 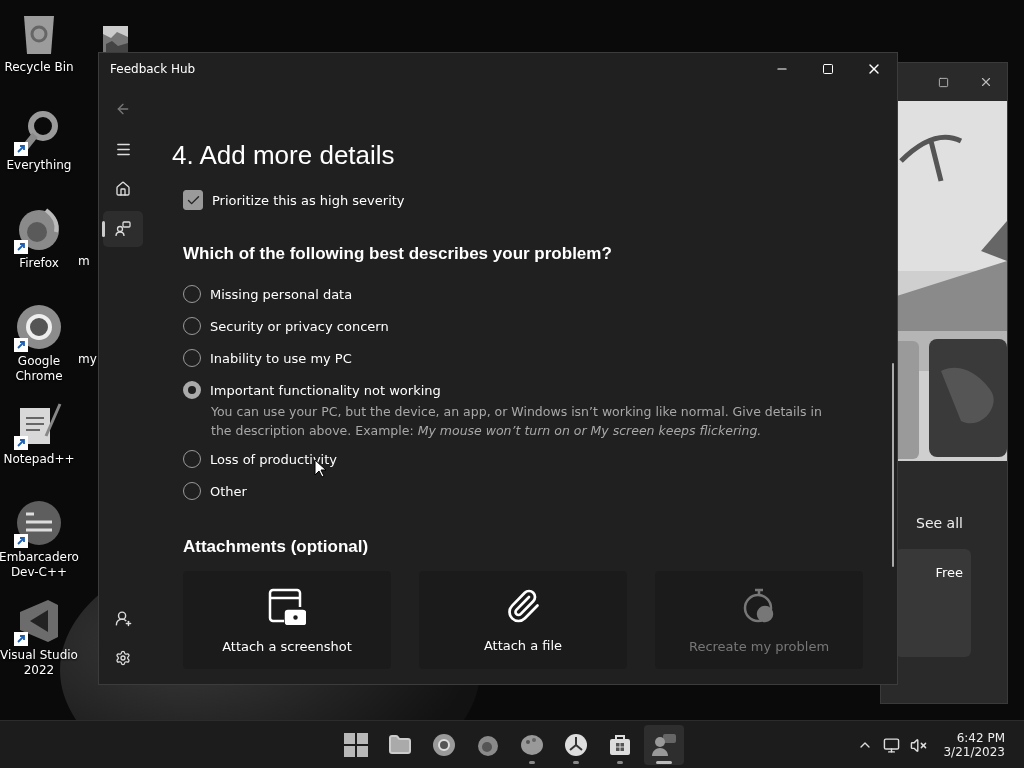 What do you see at coordinates (974, 752) in the screenshot?
I see `clock-date: 3/21/2023` at bounding box center [974, 752].